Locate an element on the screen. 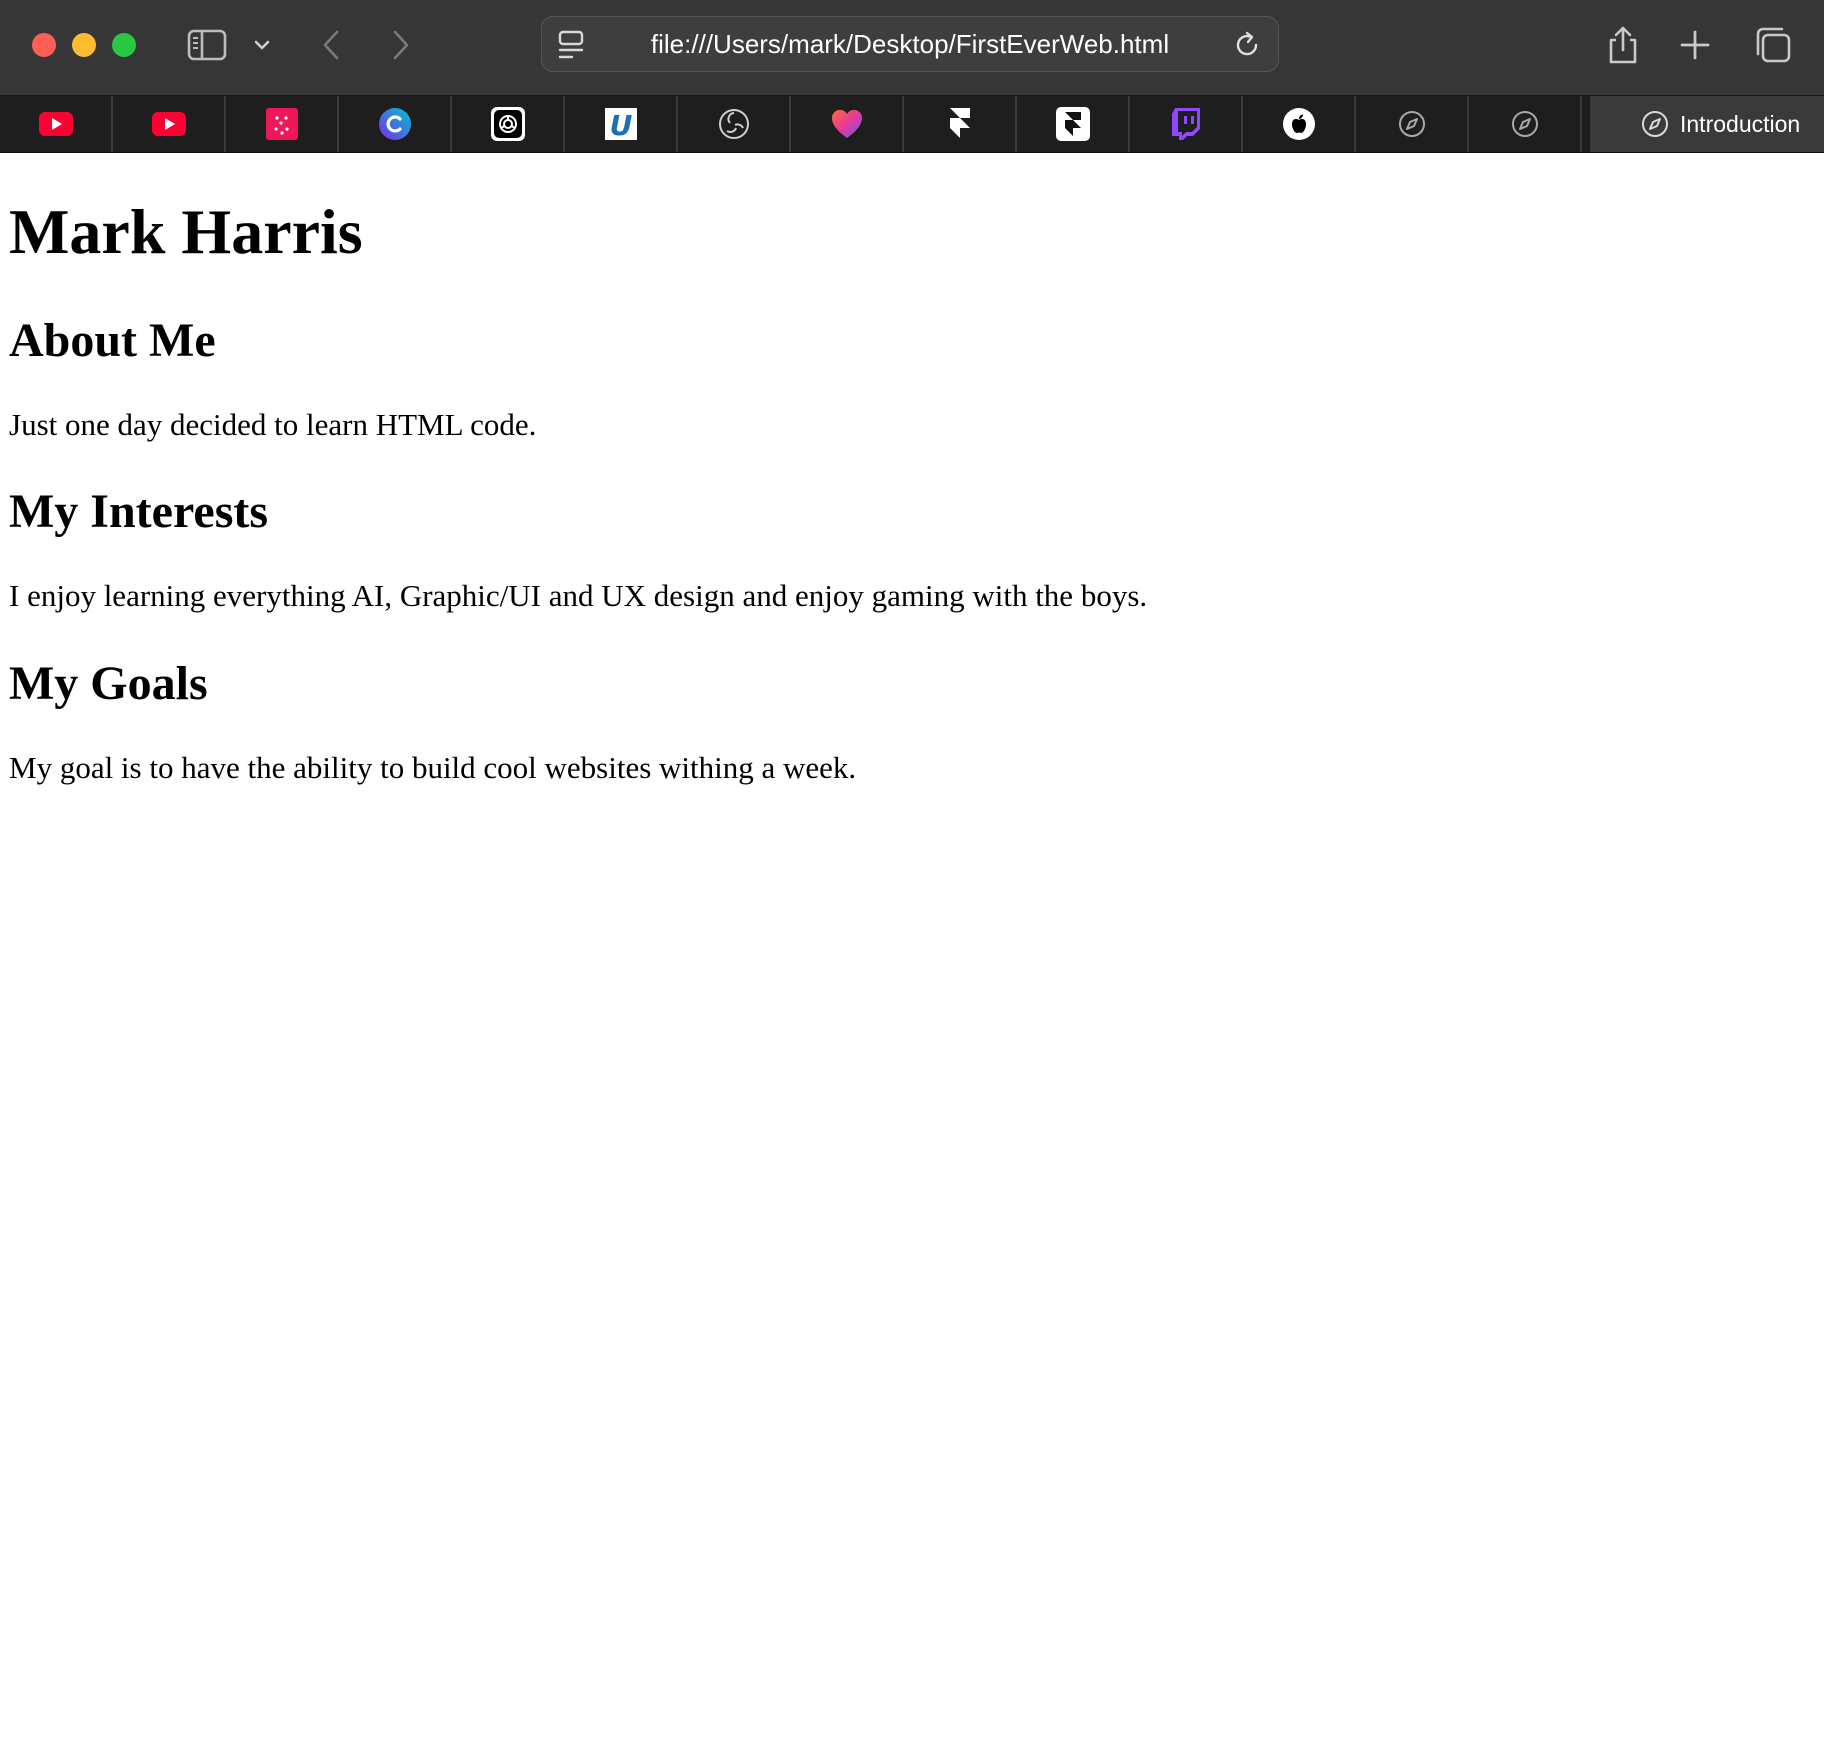  page-menu-icon is located at coordinates (571, 45).